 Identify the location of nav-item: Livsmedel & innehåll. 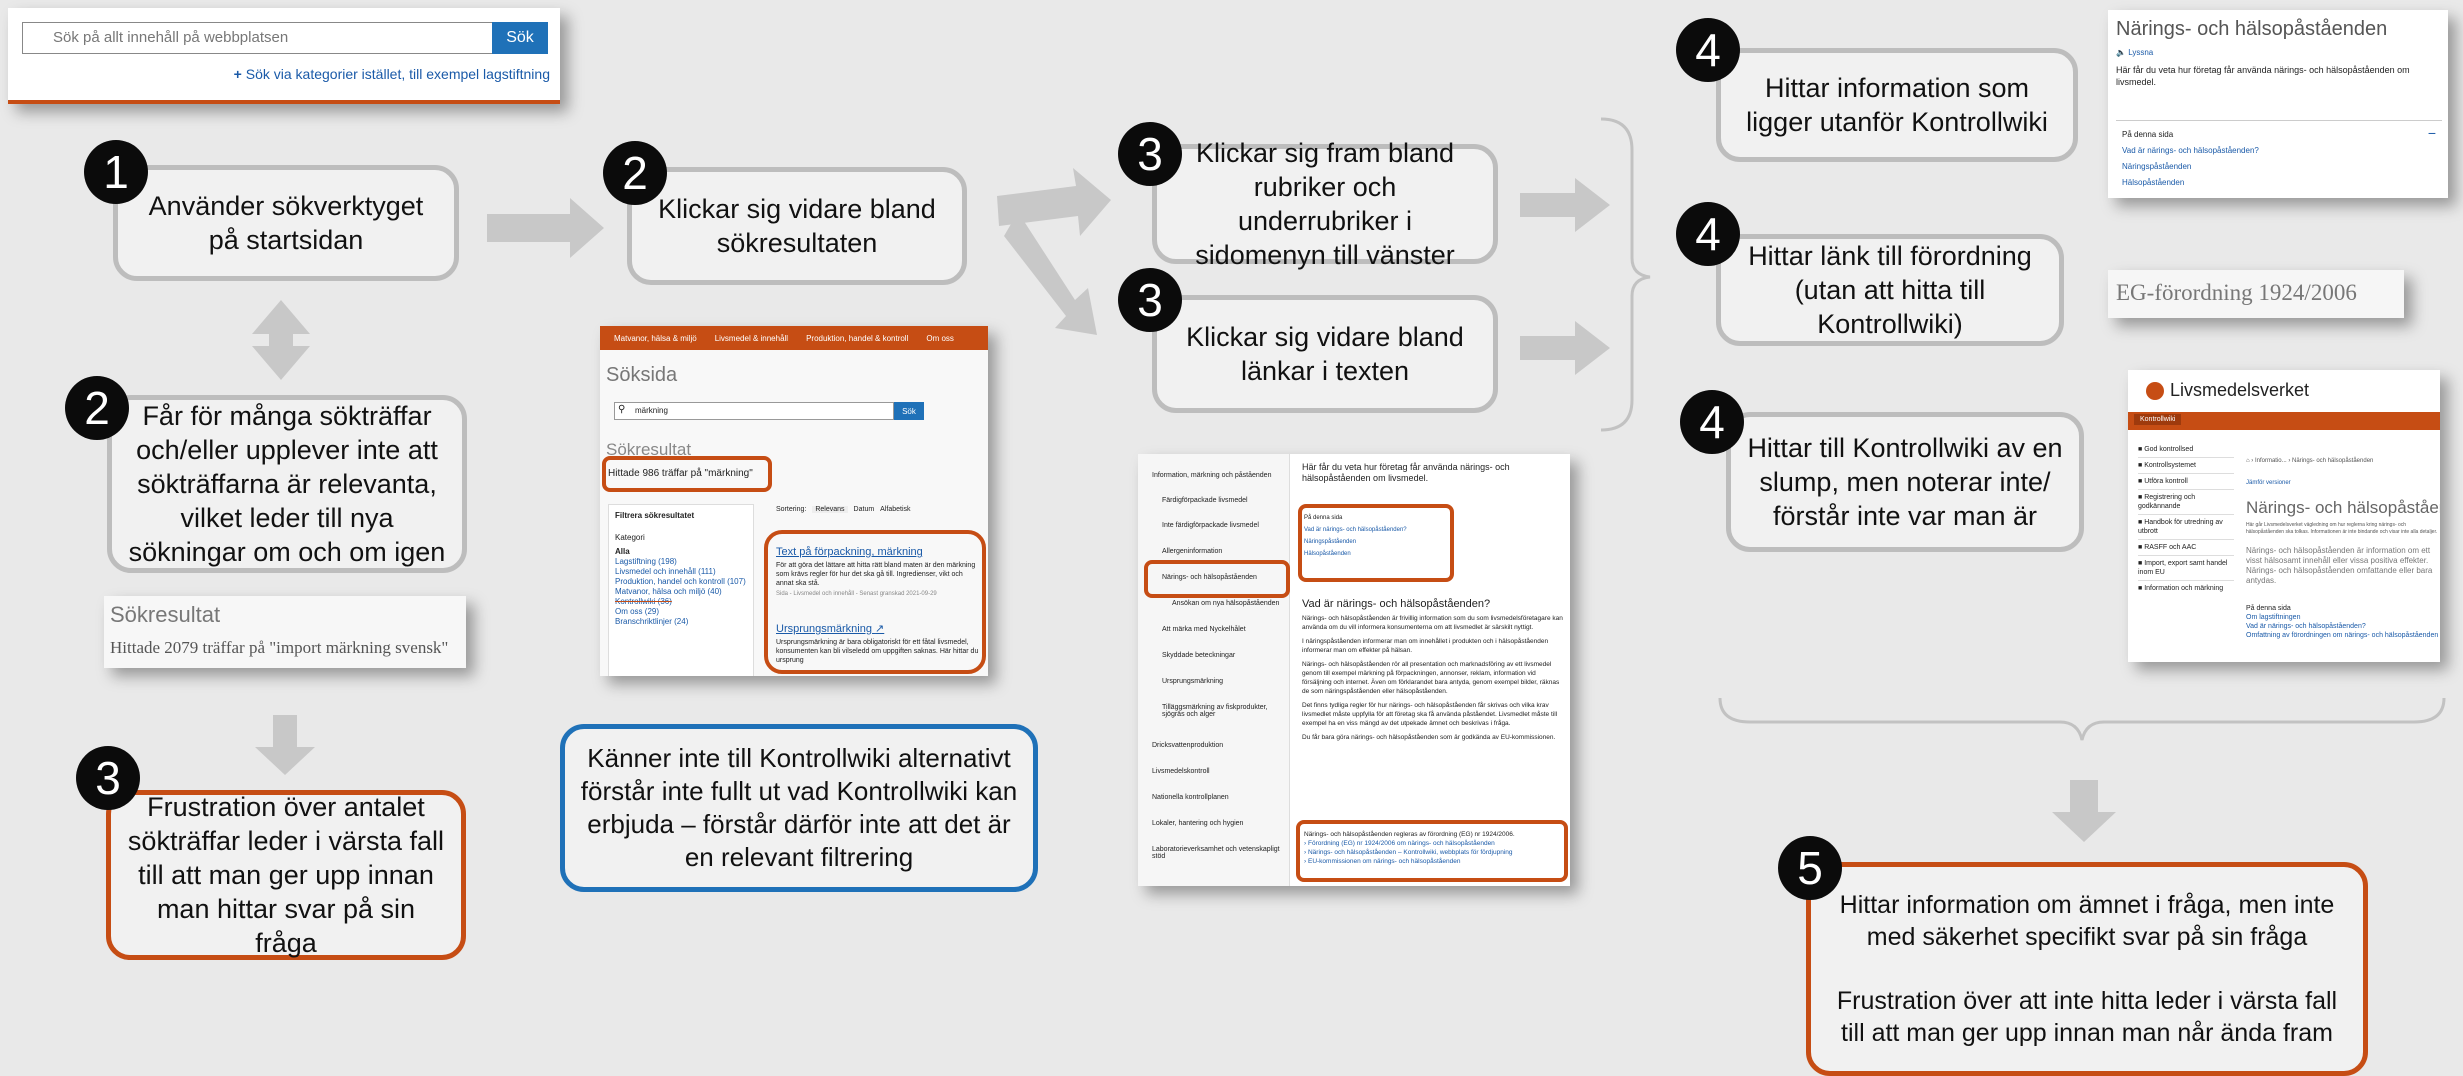
(751, 338).